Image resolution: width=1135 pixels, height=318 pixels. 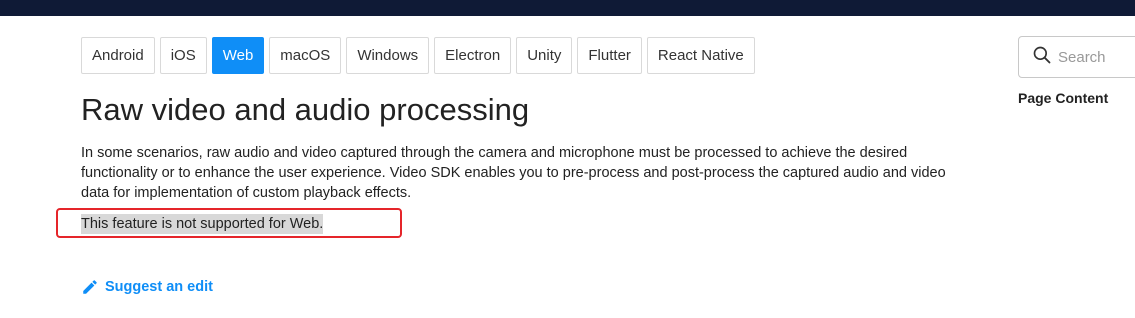 What do you see at coordinates (1096, 57) in the screenshot?
I see `search-input` at bounding box center [1096, 57].